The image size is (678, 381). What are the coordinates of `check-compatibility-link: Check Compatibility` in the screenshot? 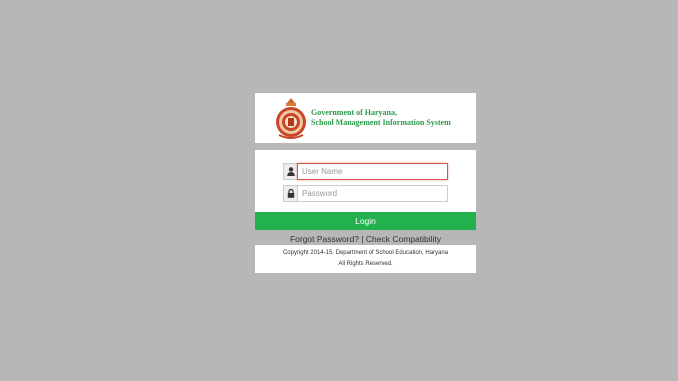 It's located at (403, 239).